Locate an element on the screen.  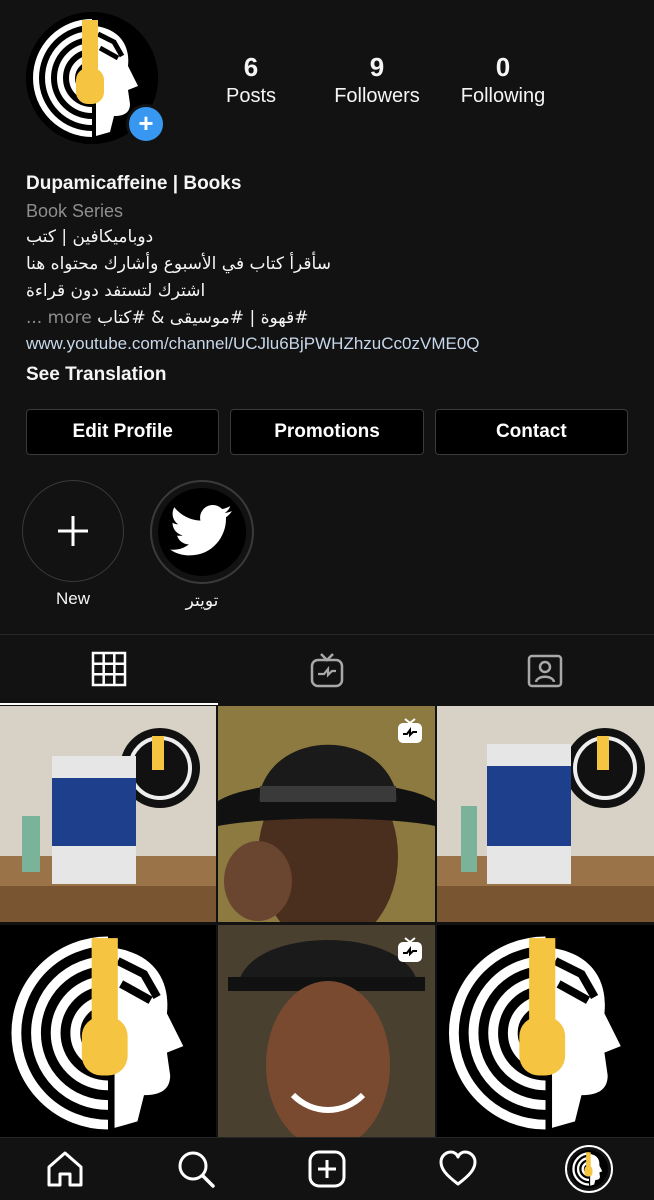
activity-heart-icon is located at coordinates (458, 1168).